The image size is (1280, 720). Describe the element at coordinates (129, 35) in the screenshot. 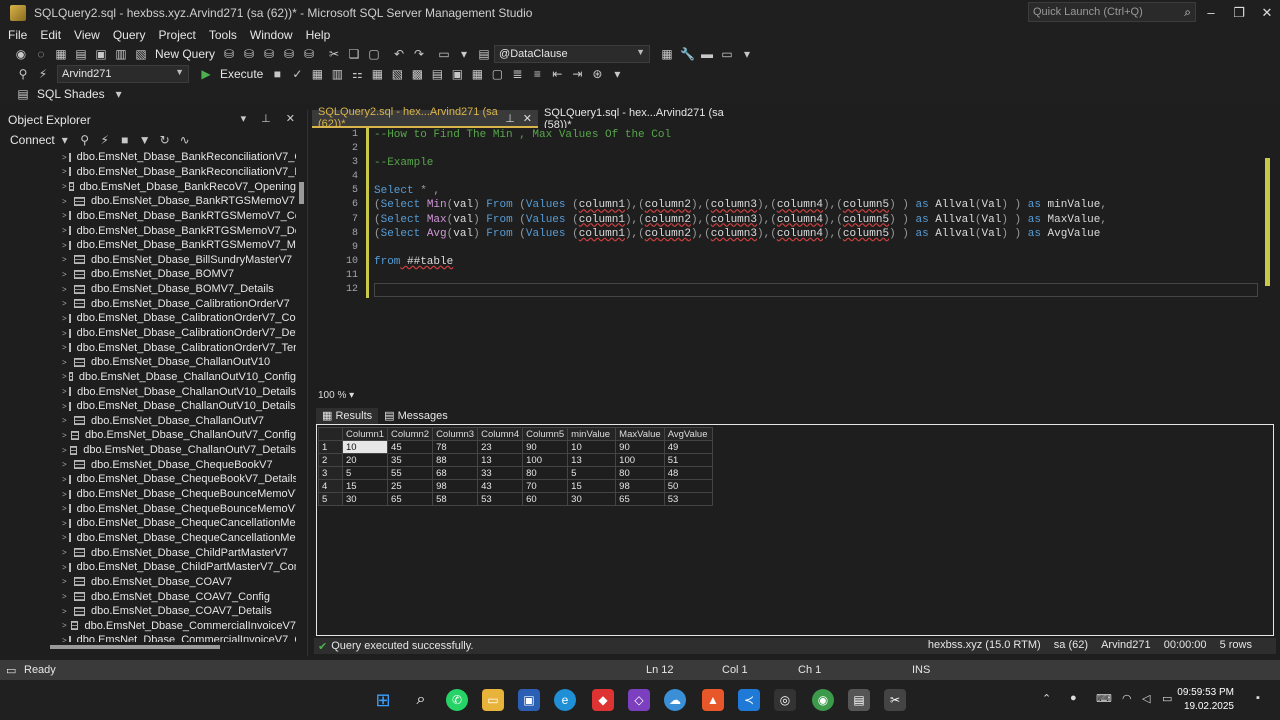

I see `menu-query: Query` at that location.